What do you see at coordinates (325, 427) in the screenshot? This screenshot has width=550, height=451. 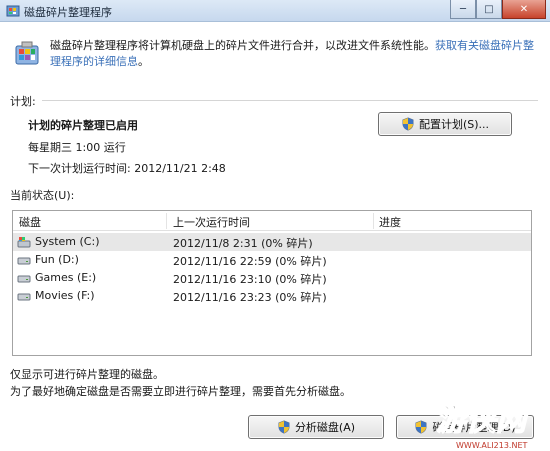 I see `analyze-disk-label: 分析磁盘(A)` at bounding box center [325, 427].